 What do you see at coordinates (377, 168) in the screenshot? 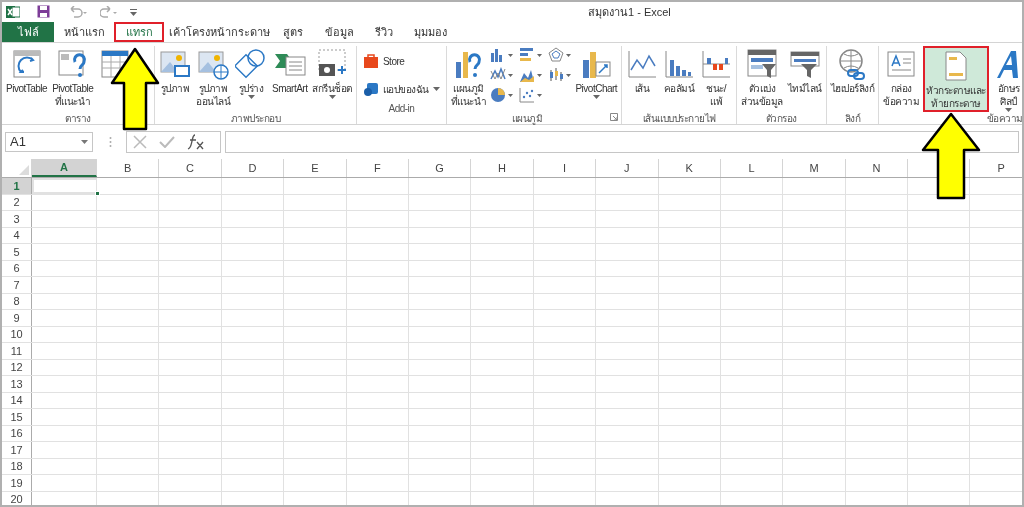
I see `column-header: F` at bounding box center [377, 168].